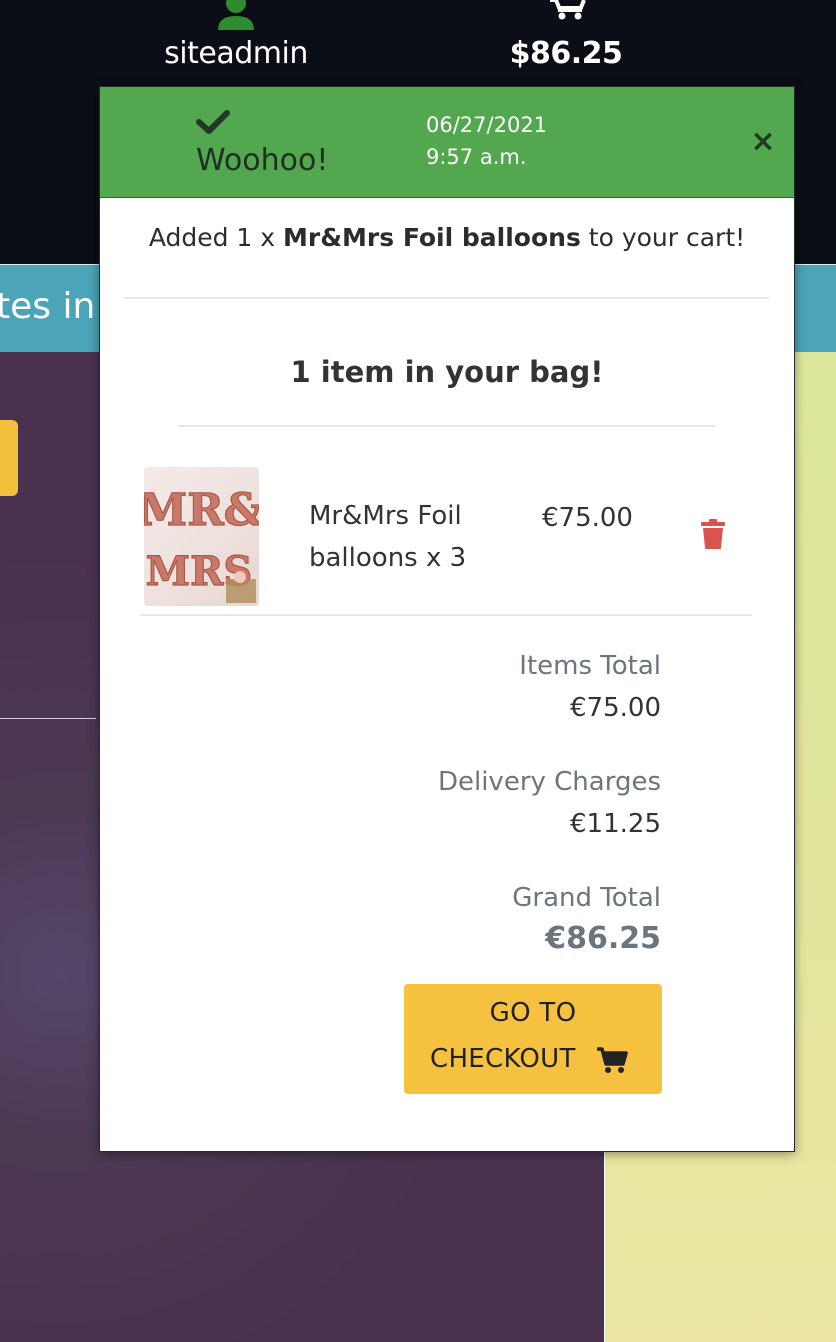 This screenshot has width=836, height=1342. Describe the element at coordinates (503, 1059) in the screenshot. I see `checkout-label-2: CHECKOUT` at that location.